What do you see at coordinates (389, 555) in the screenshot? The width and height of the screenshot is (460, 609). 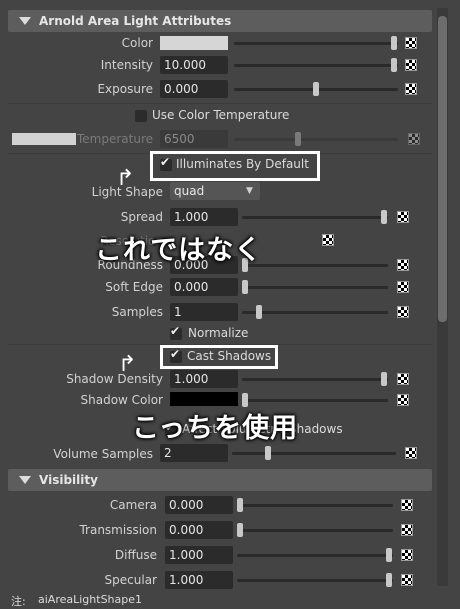 I see `diffuse-slider-handle` at bounding box center [389, 555].